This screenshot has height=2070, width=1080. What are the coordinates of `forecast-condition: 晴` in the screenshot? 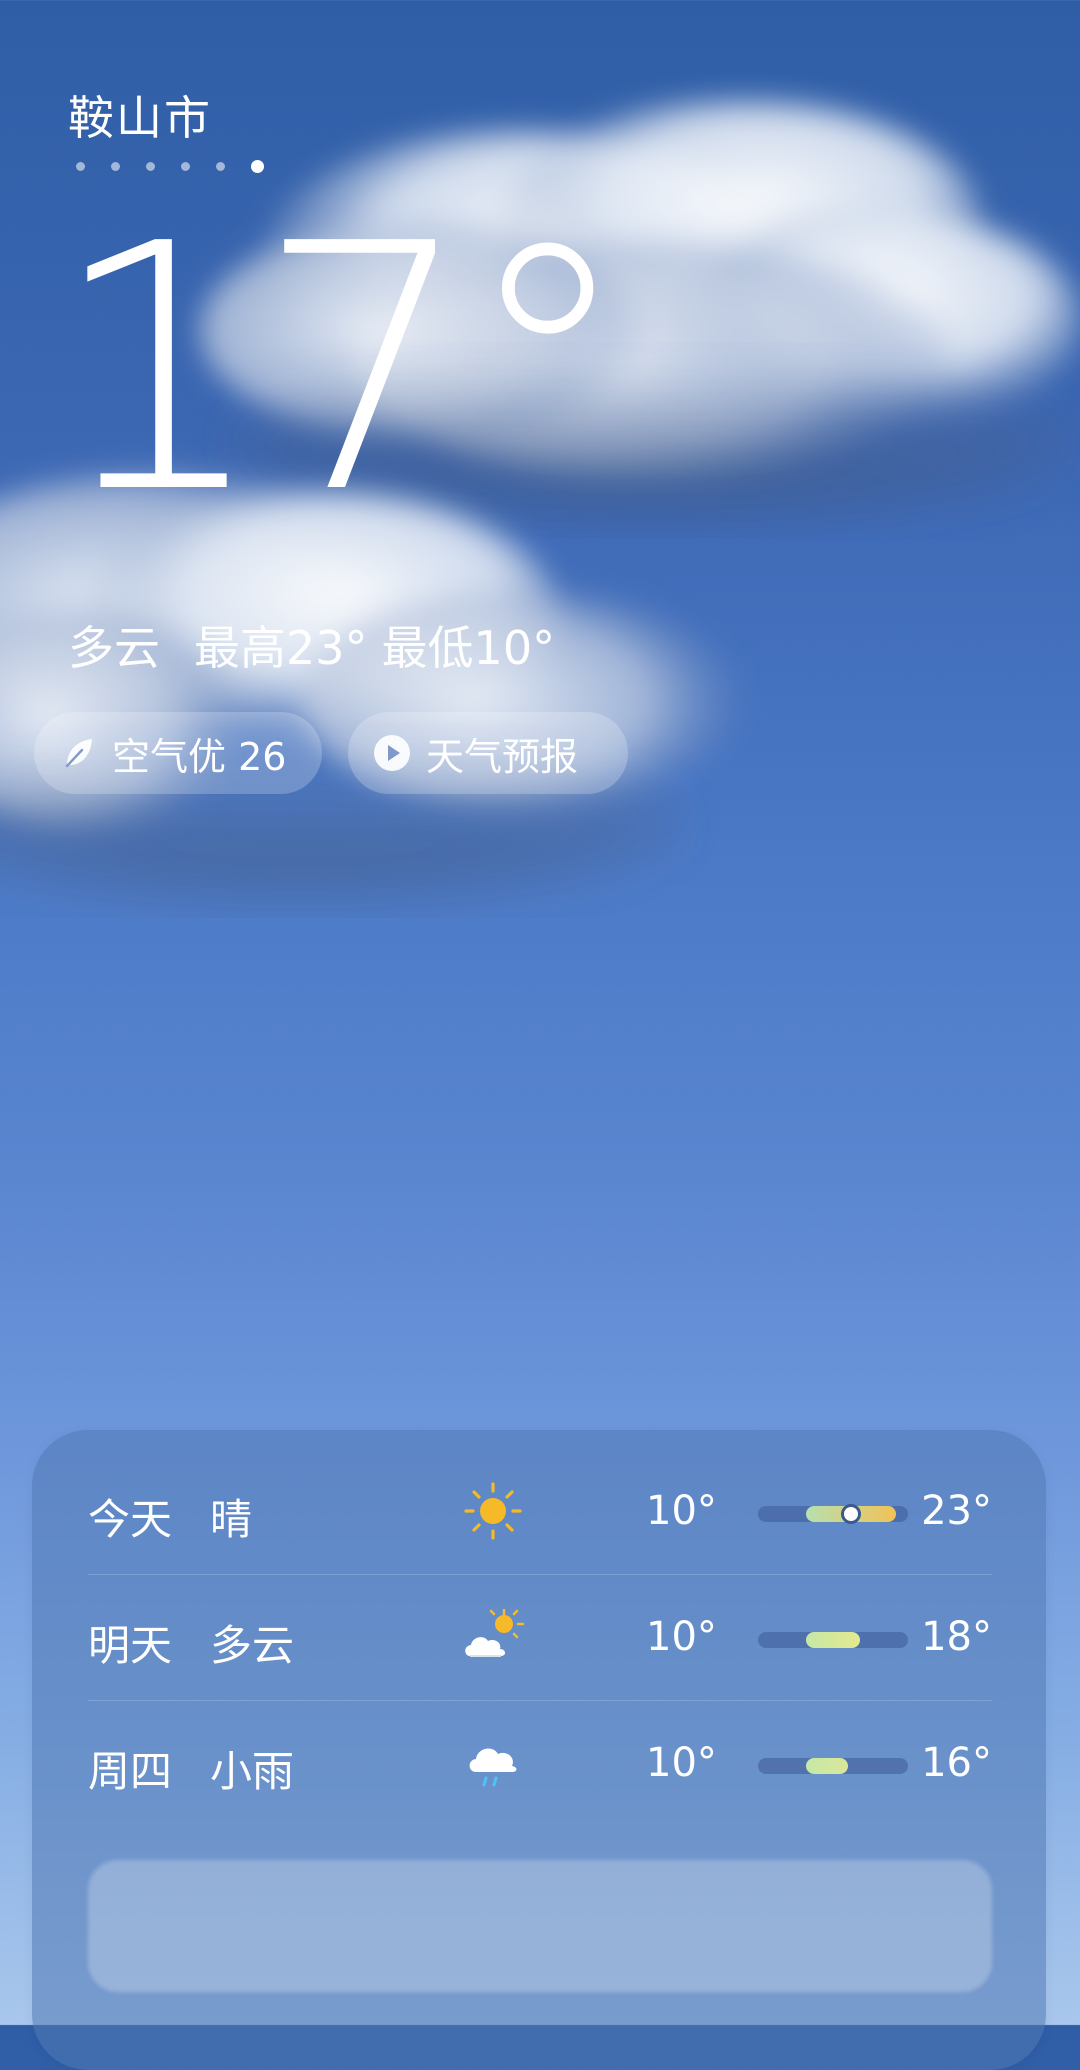 It's located at (231, 1519).